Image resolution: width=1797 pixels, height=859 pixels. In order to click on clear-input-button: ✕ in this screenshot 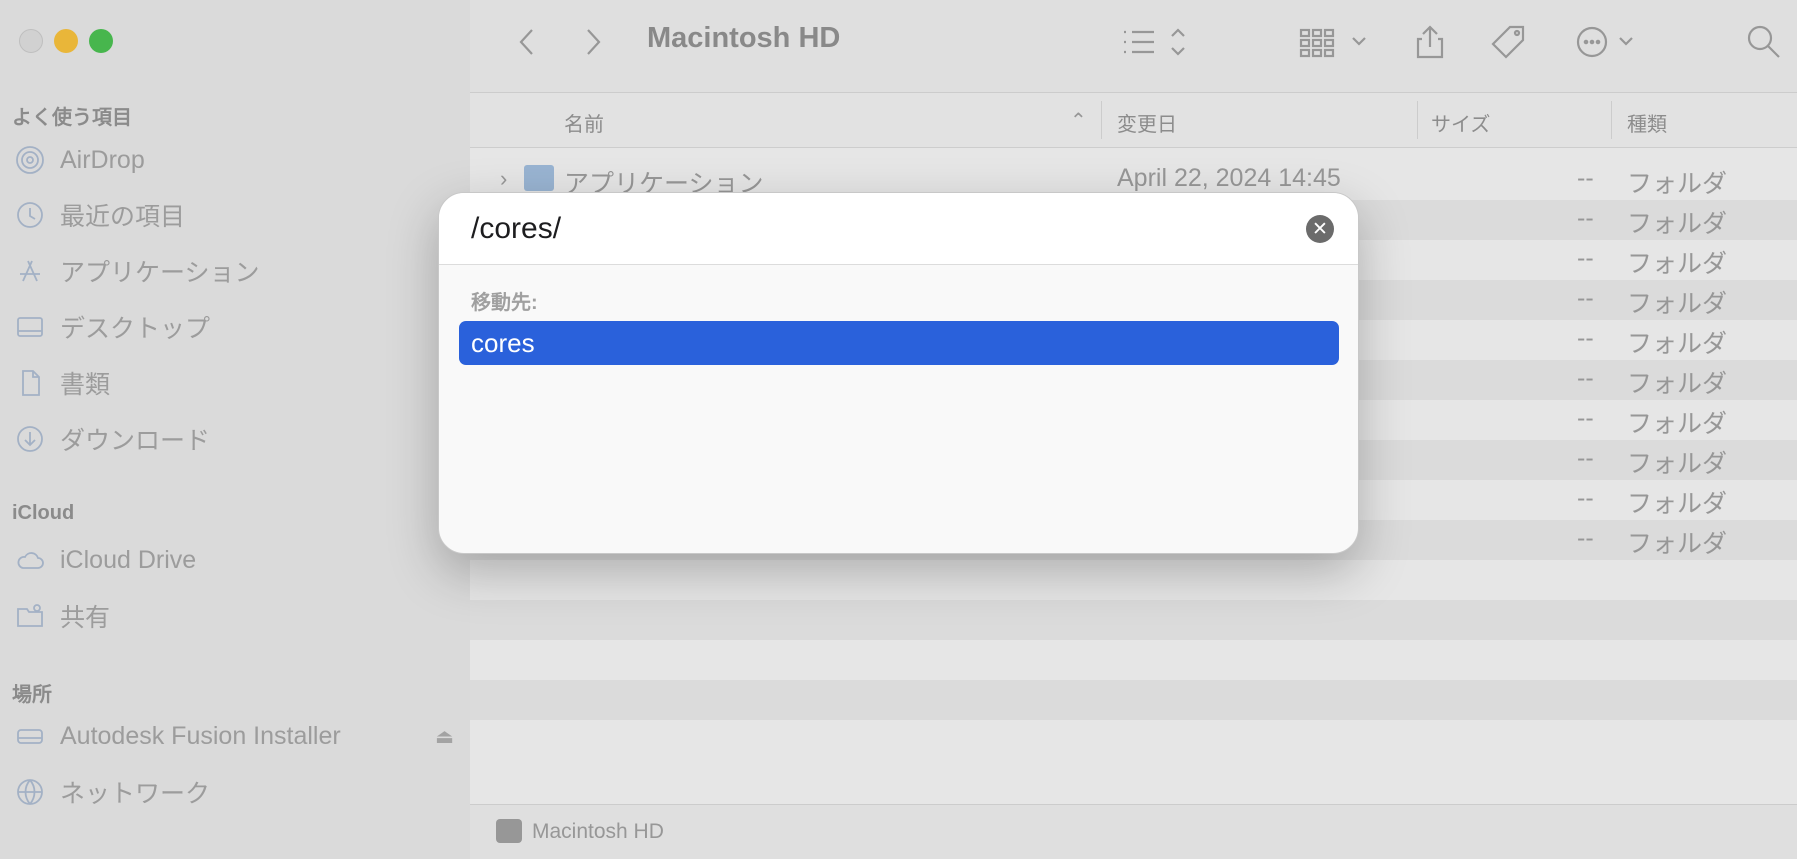, I will do `click(1320, 229)`.